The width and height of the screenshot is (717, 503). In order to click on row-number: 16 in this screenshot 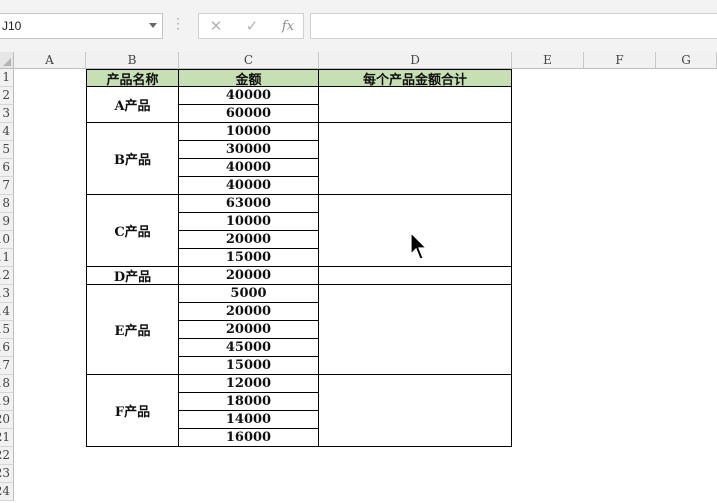, I will do `click(5, 347)`.